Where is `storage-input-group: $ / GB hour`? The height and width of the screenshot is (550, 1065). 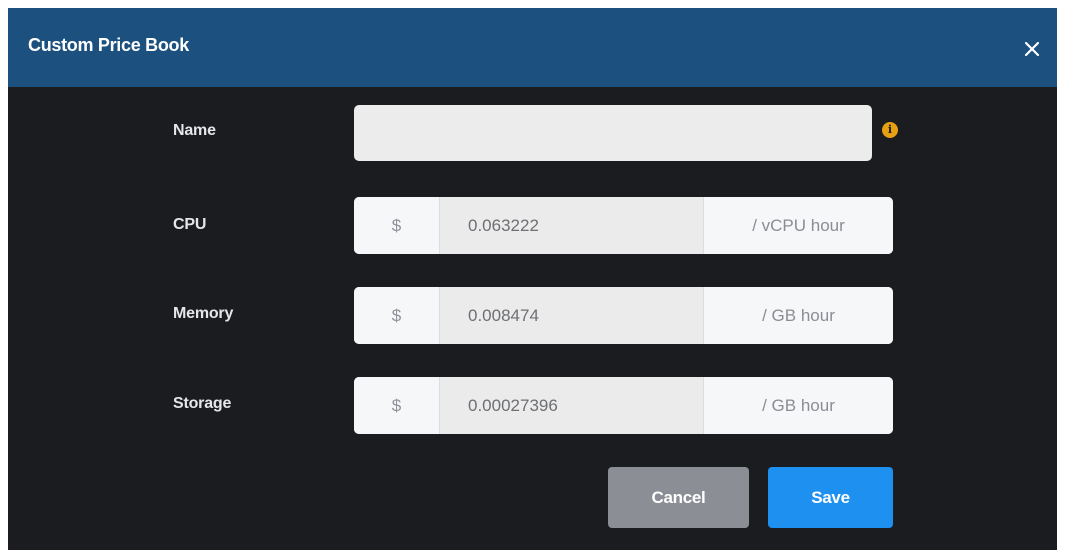
storage-input-group: $ / GB hour is located at coordinates (623, 405).